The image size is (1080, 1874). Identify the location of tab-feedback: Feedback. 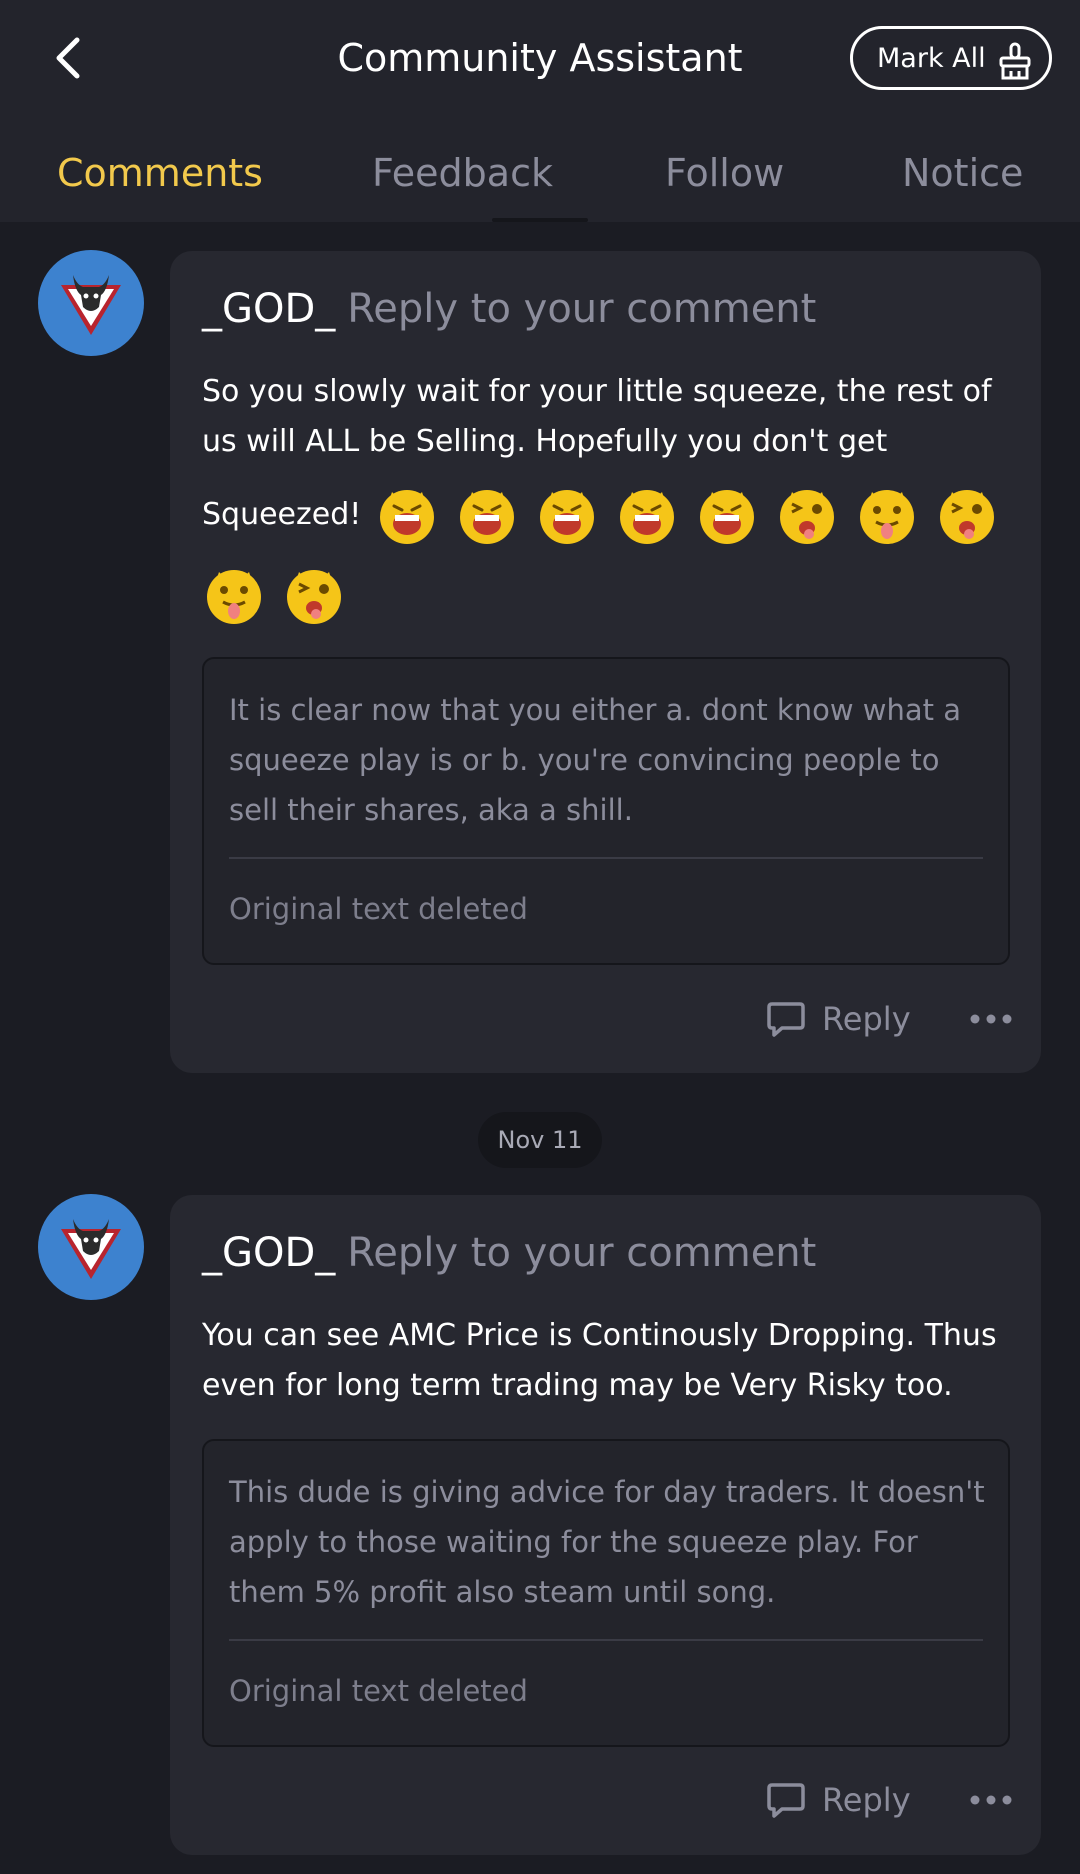
(462, 173).